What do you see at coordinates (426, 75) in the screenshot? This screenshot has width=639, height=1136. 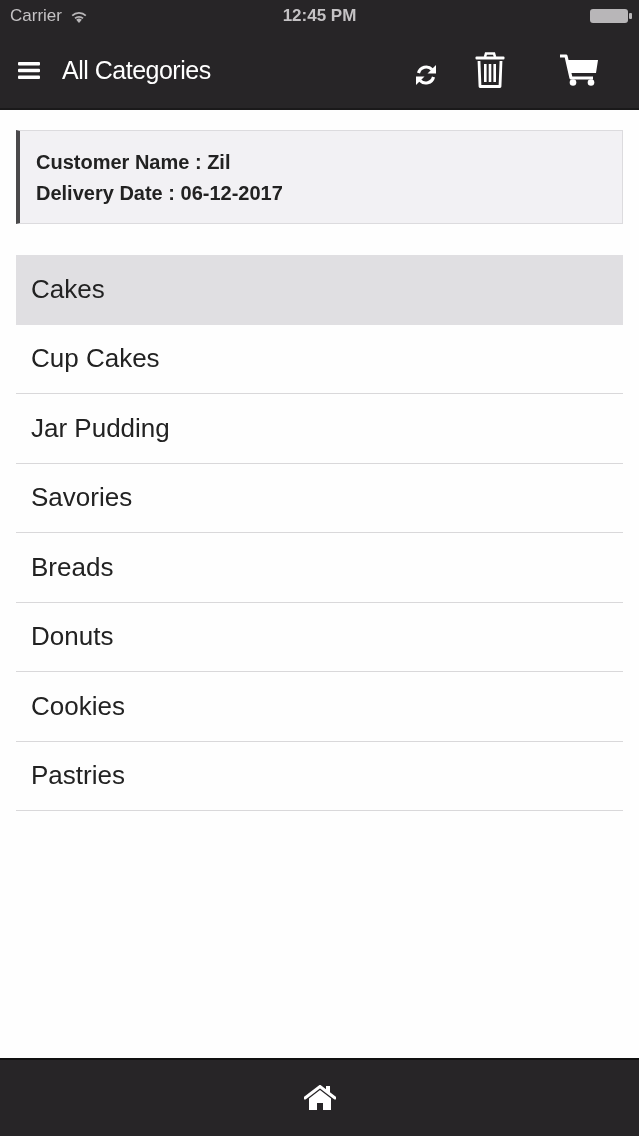 I see `refresh-icon` at bounding box center [426, 75].